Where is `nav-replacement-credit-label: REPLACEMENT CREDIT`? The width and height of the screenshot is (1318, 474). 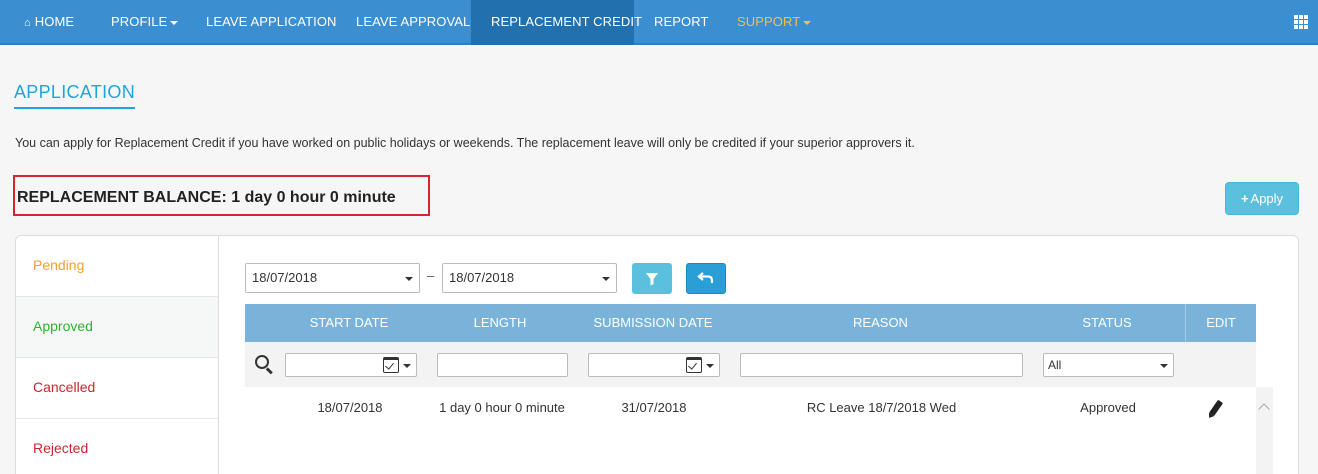
nav-replacement-credit-label: REPLACEMENT CREDIT is located at coordinates (567, 21).